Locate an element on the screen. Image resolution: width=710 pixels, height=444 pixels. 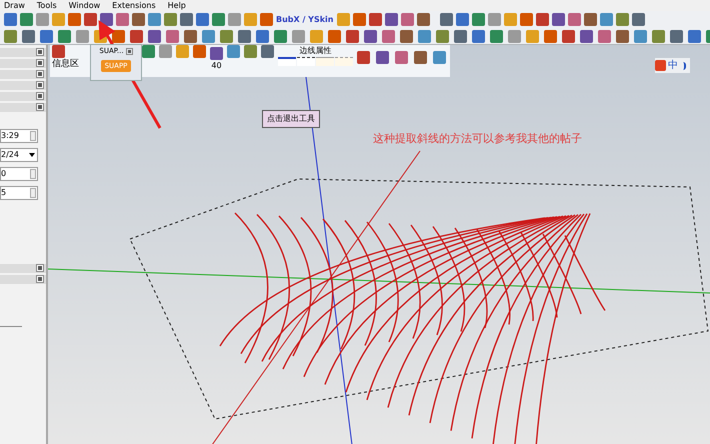
input-field: 5 is located at coordinates (19, 193).